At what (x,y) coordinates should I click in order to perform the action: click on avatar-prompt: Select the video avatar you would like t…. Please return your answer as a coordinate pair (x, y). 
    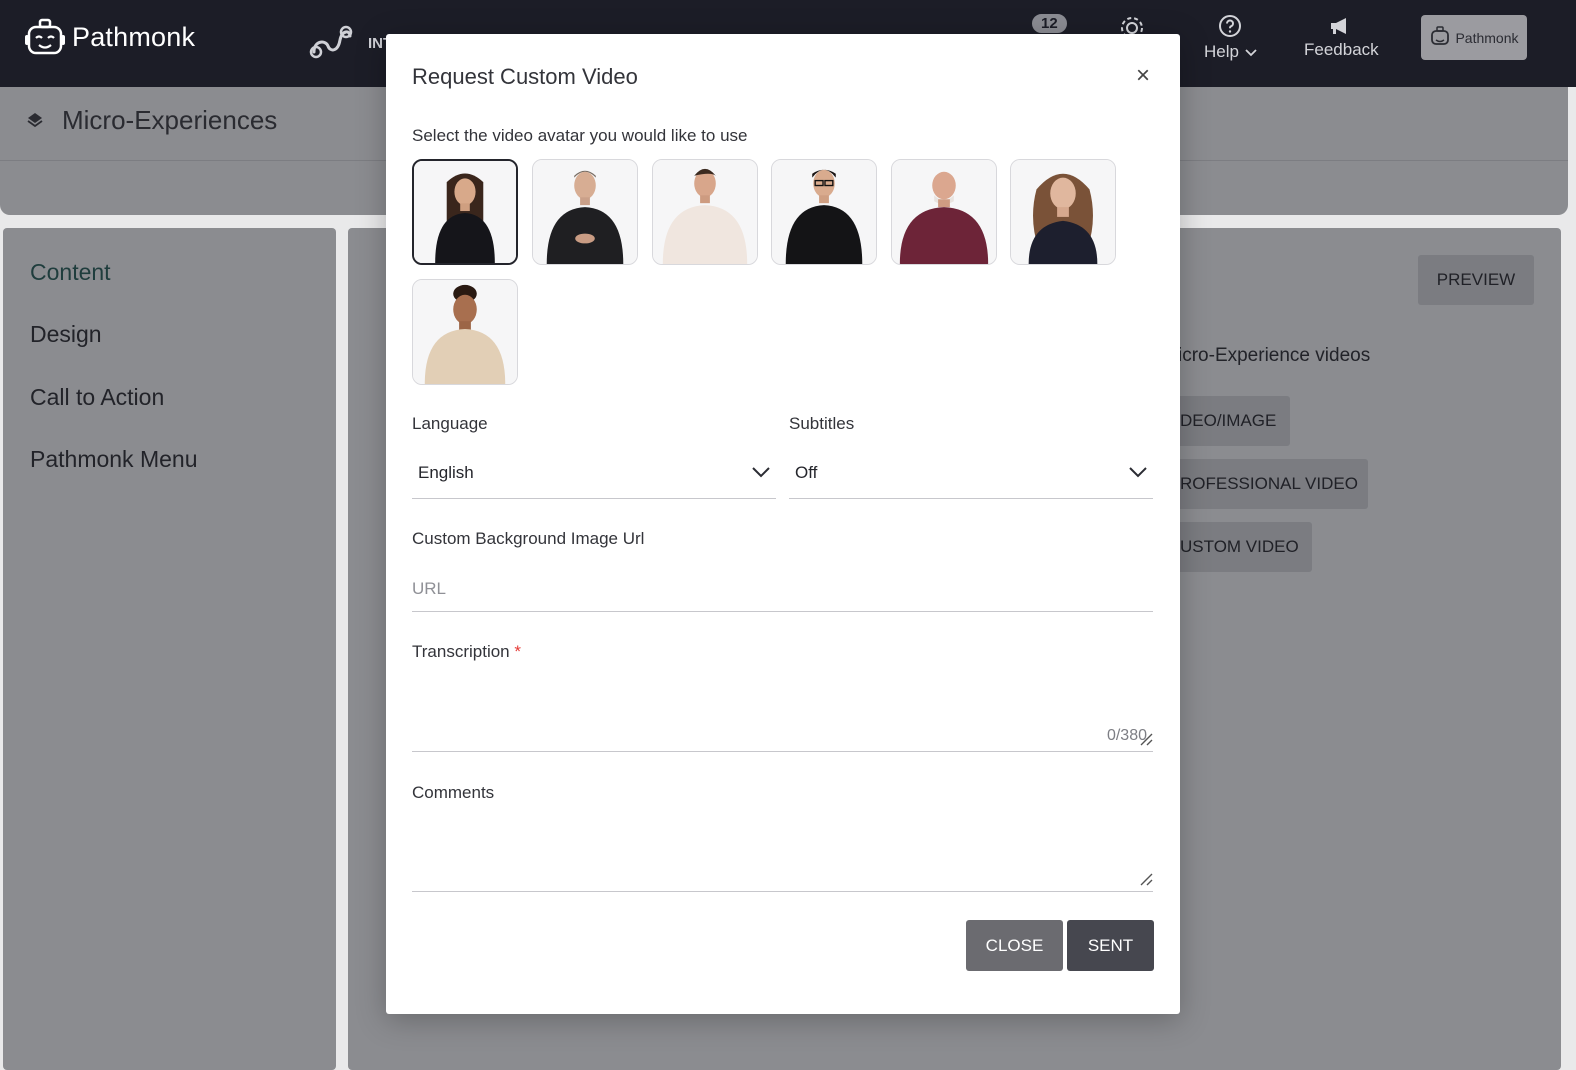
    Looking at the image, I should click on (580, 135).